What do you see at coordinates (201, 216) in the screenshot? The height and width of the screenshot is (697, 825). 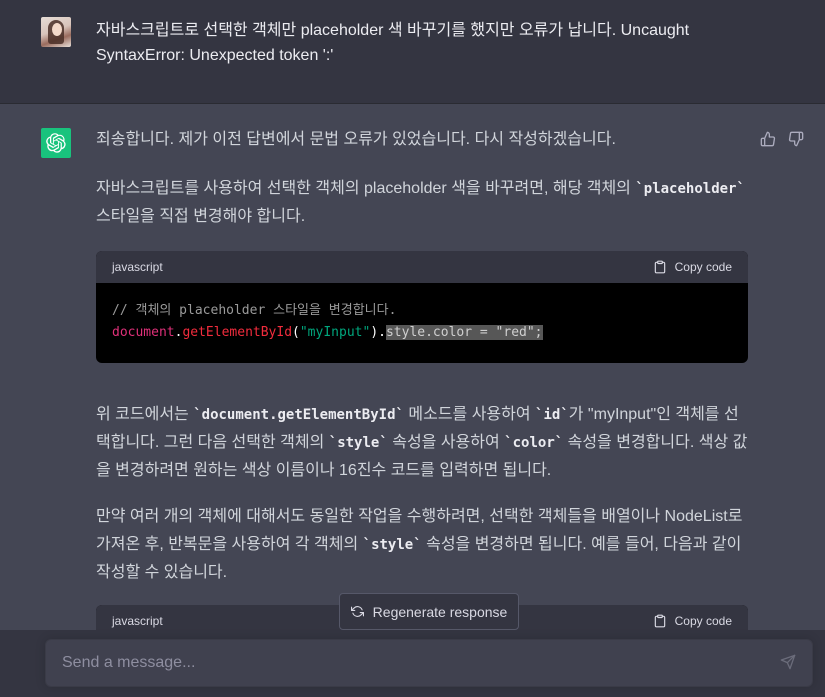 I see `text: 스타일을 직접 변경해야 합니다.` at bounding box center [201, 216].